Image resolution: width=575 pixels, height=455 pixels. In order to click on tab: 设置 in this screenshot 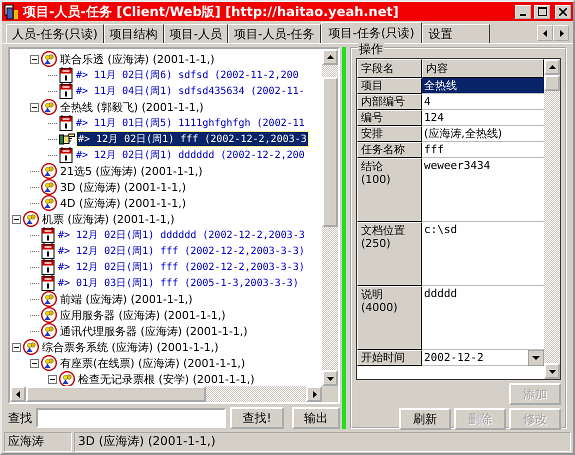, I will do `click(456, 33)`.